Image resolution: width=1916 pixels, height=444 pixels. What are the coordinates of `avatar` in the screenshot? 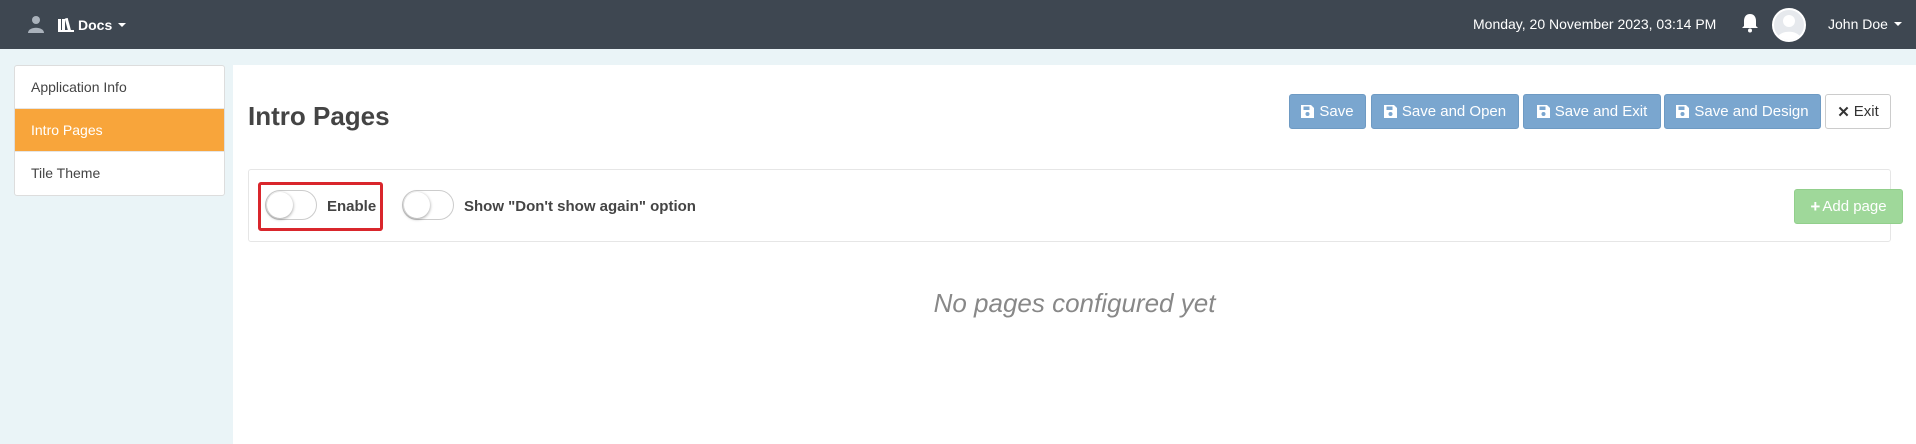 It's located at (1789, 25).